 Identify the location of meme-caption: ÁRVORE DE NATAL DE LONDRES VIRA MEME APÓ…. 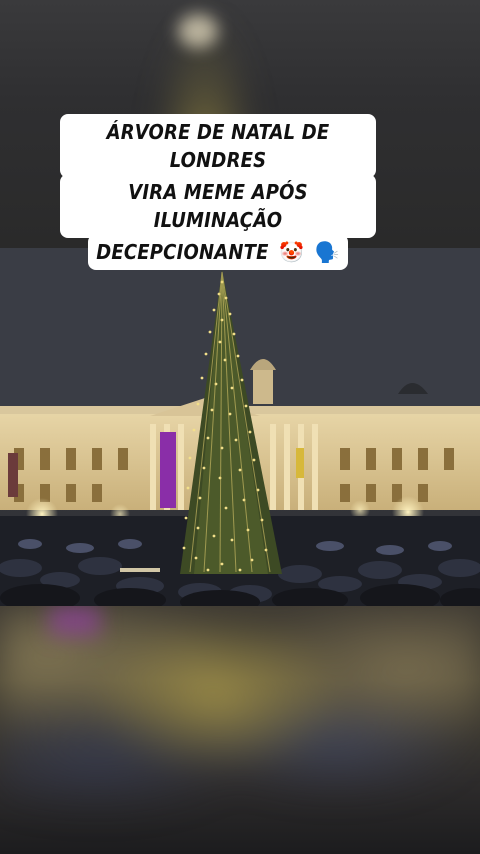
(218, 192).